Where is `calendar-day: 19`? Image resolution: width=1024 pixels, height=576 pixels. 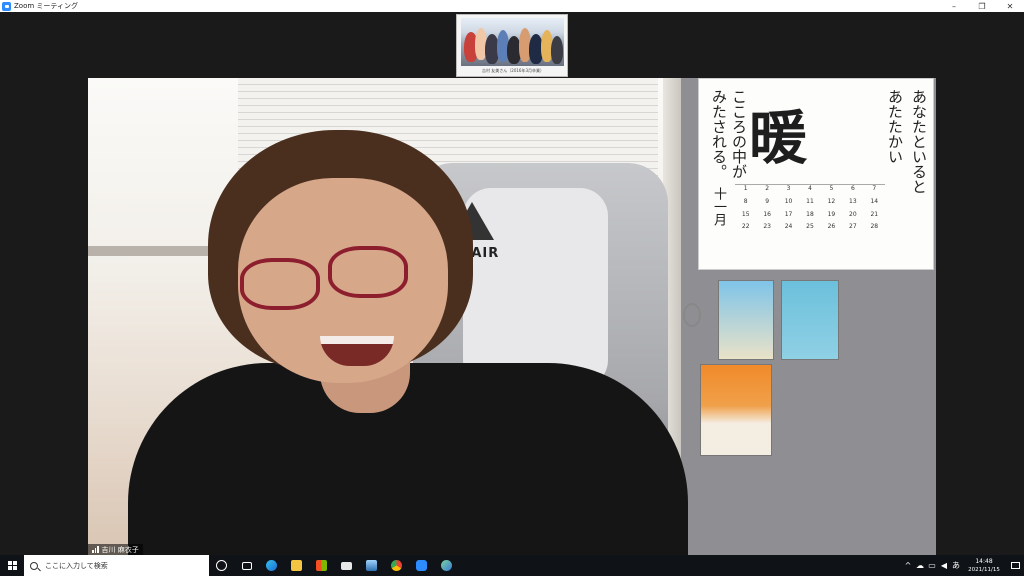
calendar-day: 19 is located at coordinates (831, 214).